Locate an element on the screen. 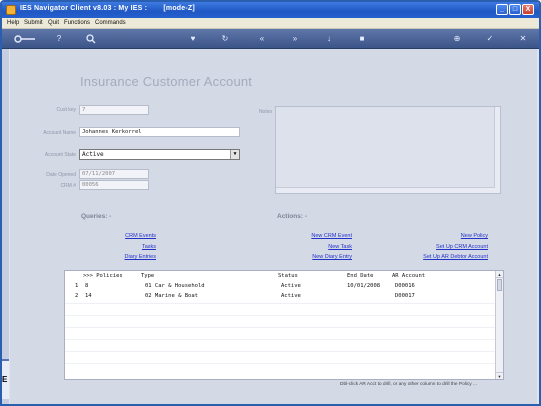 Image resolution: width=541 pixels, height=406 pixels. account-state-select: Active ▼ is located at coordinates (159, 154).